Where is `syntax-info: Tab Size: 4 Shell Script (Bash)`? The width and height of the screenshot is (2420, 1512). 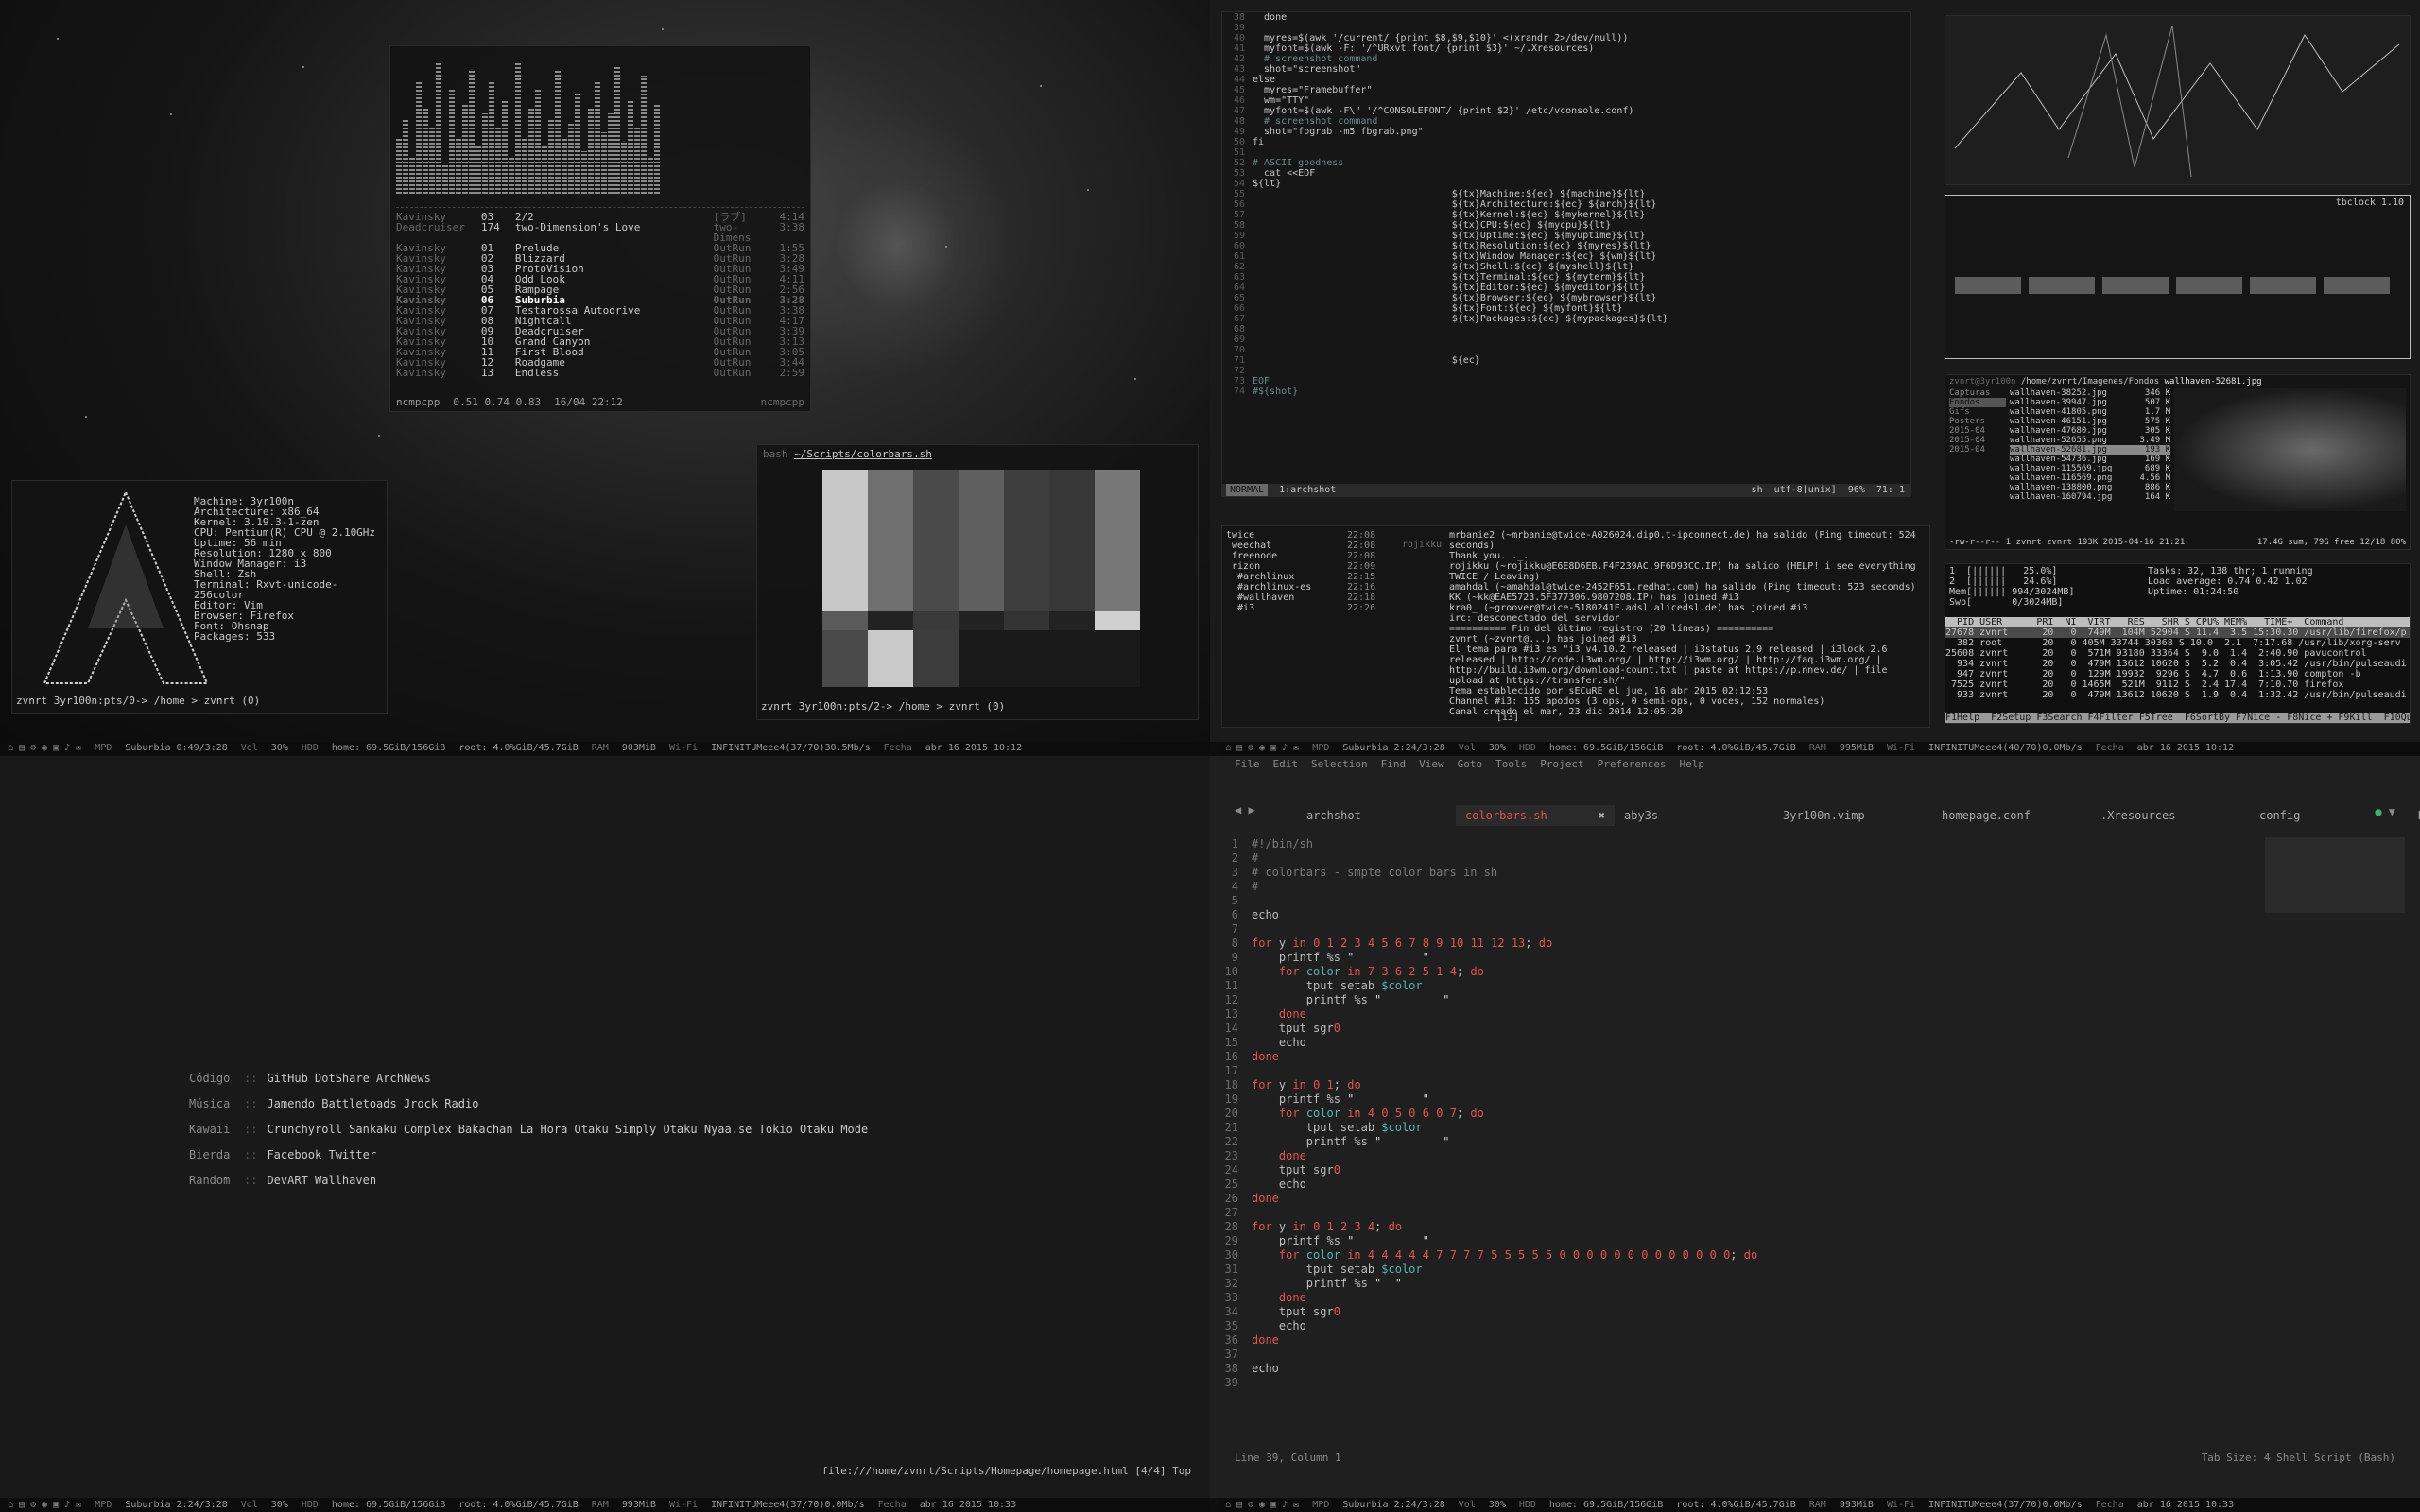
syntax-info: Tab Size: 4 Shell Script (Bash) is located at coordinates (2298, 1458).